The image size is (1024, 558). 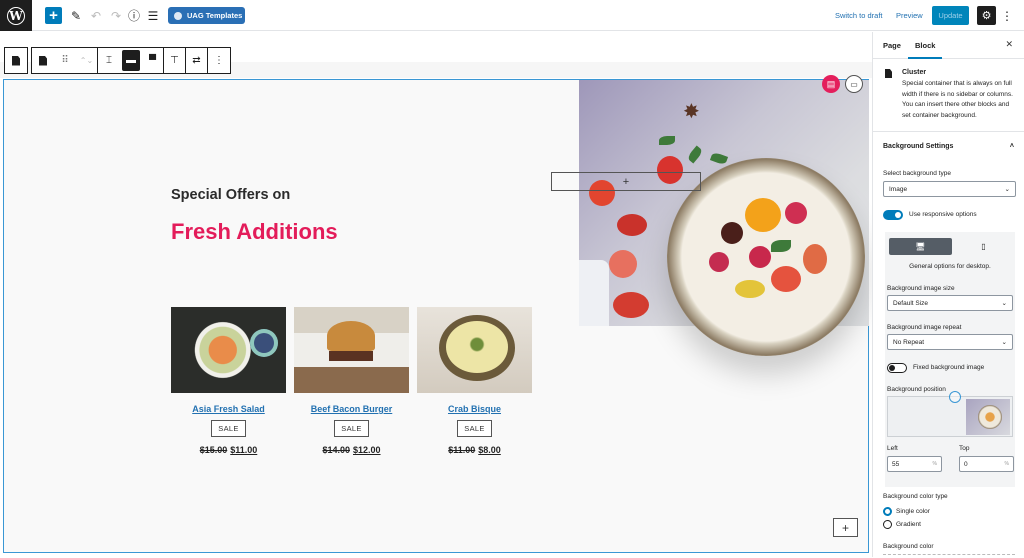 I want to click on desktop-preview-icon: ▭, so click(x=854, y=84).